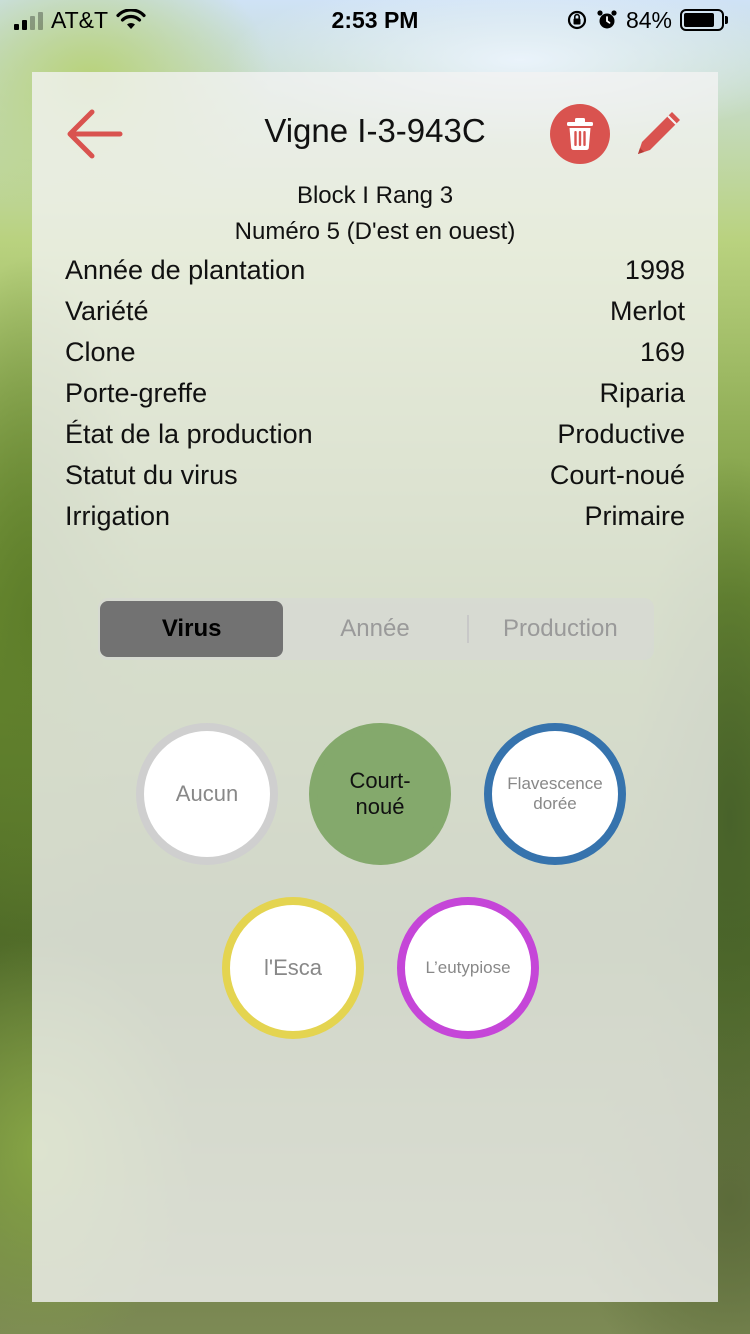 This screenshot has width=750, height=1334. What do you see at coordinates (375, 311) in the screenshot?
I see `info-row-variete: Variété Merlot` at bounding box center [375, 311].